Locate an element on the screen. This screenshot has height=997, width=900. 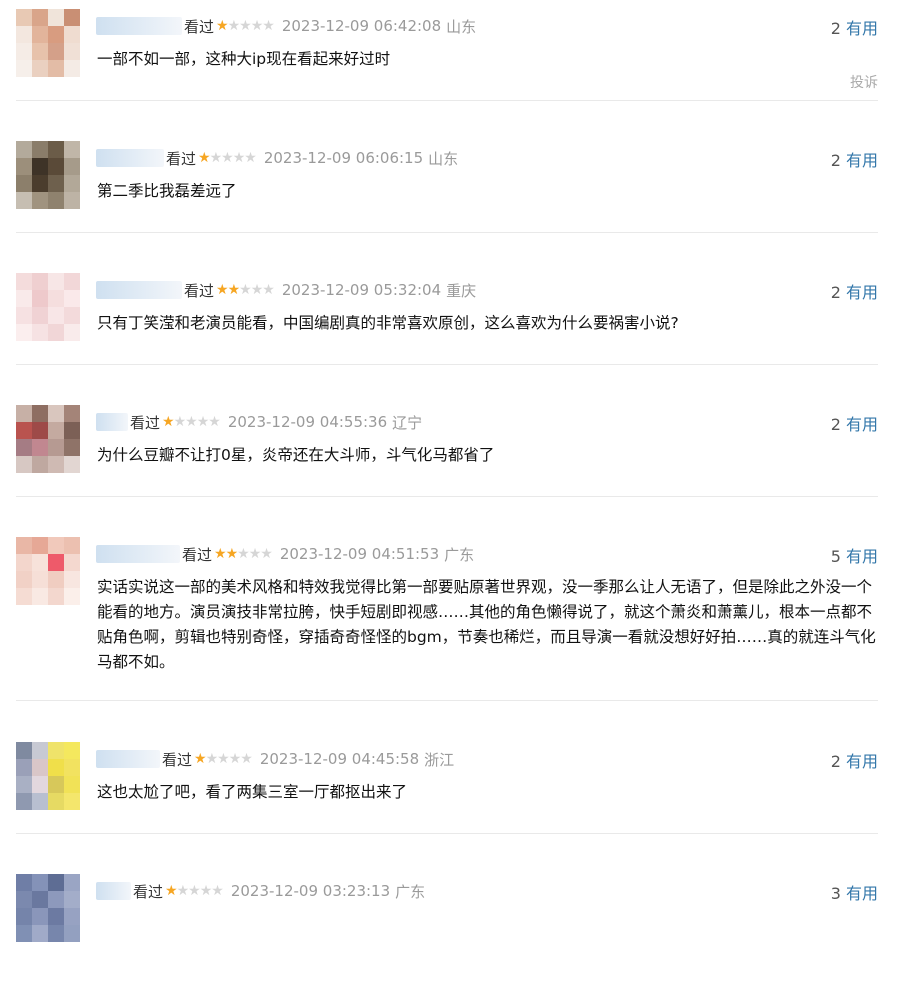
comment-meta: 看过 ★★★★★ 2023-12-09 06:06:15 山东 is located at coordinates (277, 158).